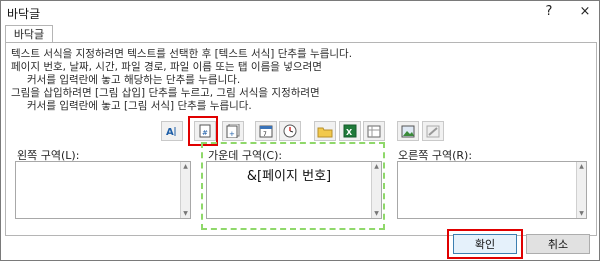 Image resolution: width=600 pixels, height=261 pixels. Describe the element at coordinates (492, 190) in the screenshot. I see `right-section-input: ▲ ▼` at that location.